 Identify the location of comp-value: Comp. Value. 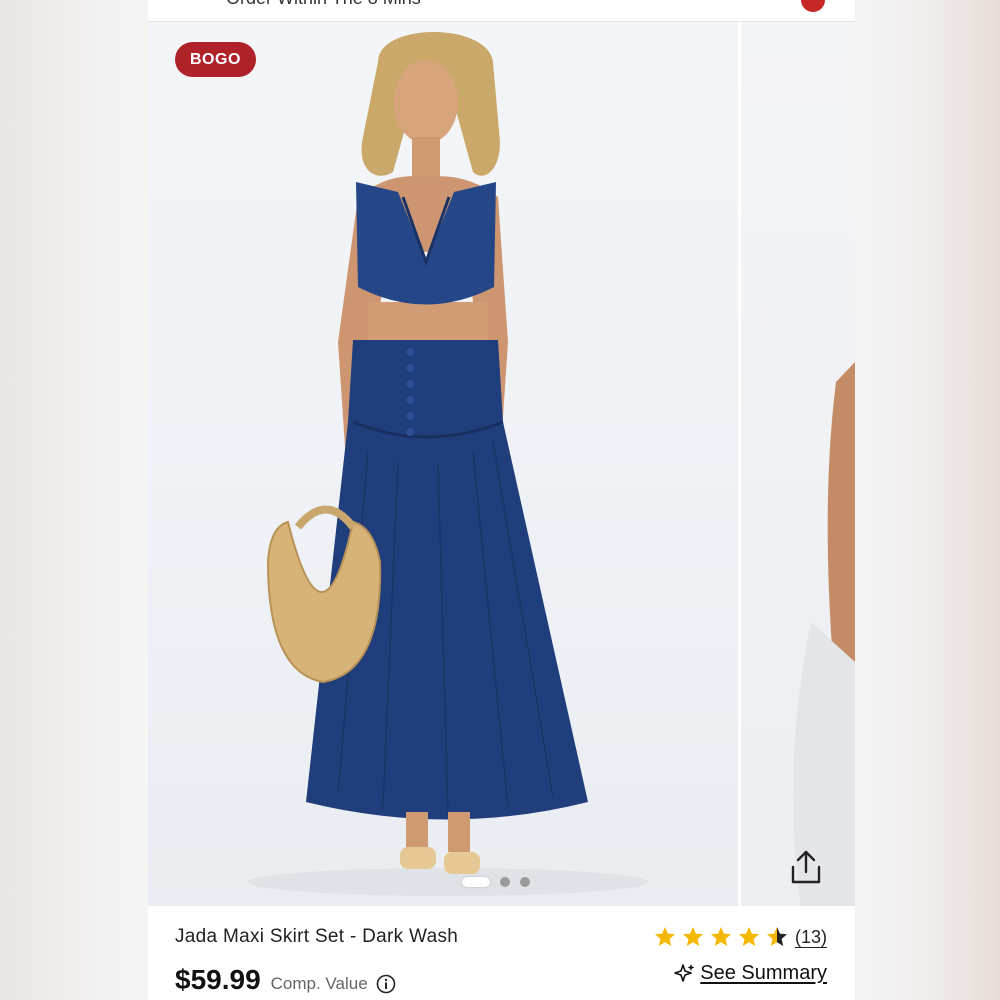
(333, 984).